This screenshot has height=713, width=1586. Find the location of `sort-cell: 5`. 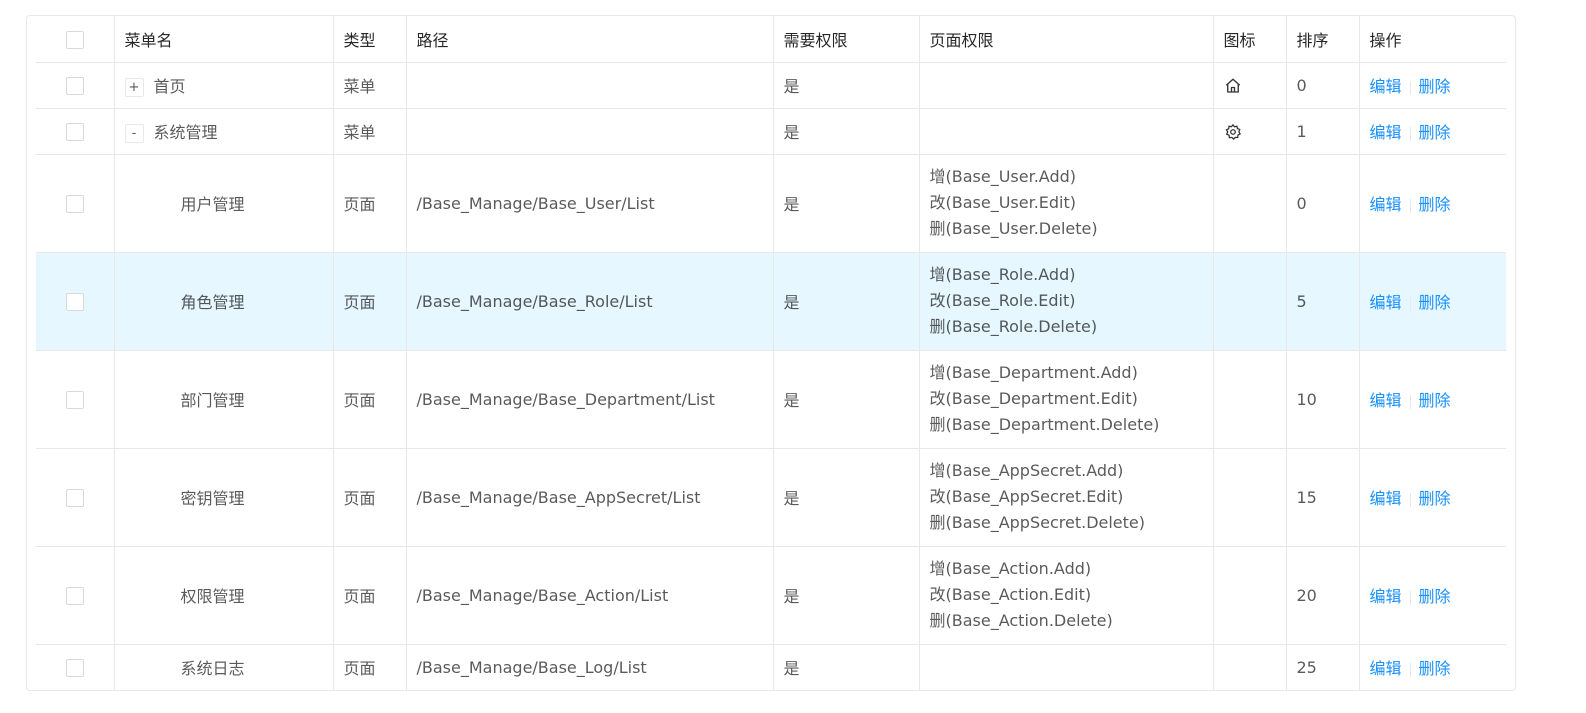

sort-cell: 5 is located at coordinates (1323, 301).